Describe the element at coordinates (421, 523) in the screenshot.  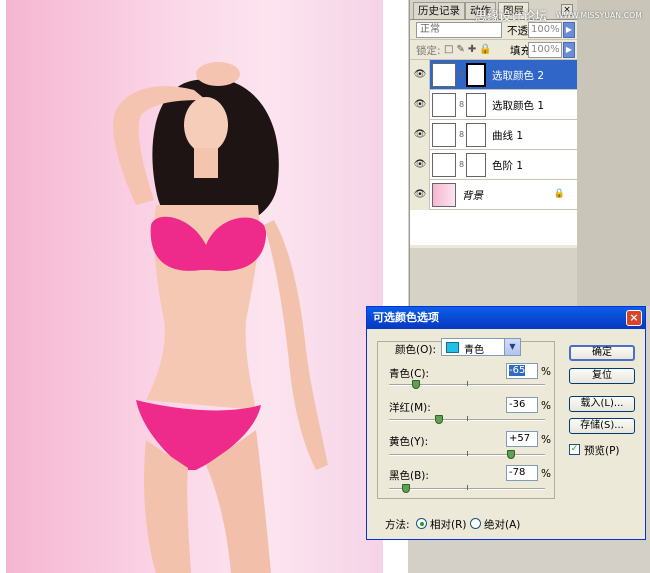
I see `relative-radio` at that location.